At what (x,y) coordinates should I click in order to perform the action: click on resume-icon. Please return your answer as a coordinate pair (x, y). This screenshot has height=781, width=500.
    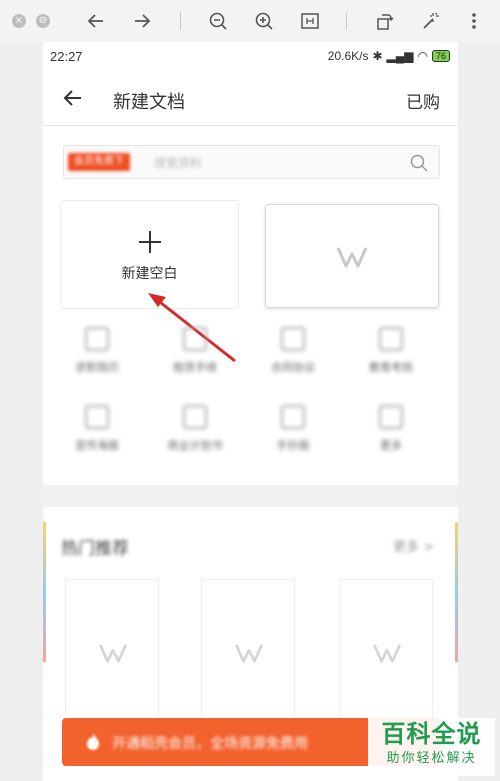
    Looking at the image, I should click on (97, 339).